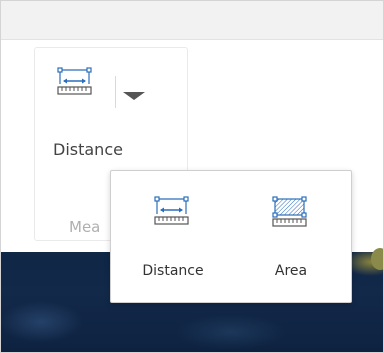 Image resolution: width=384 pixels, height=353 pixels. I want to click on ruler-area-icon, so click(289, 211).